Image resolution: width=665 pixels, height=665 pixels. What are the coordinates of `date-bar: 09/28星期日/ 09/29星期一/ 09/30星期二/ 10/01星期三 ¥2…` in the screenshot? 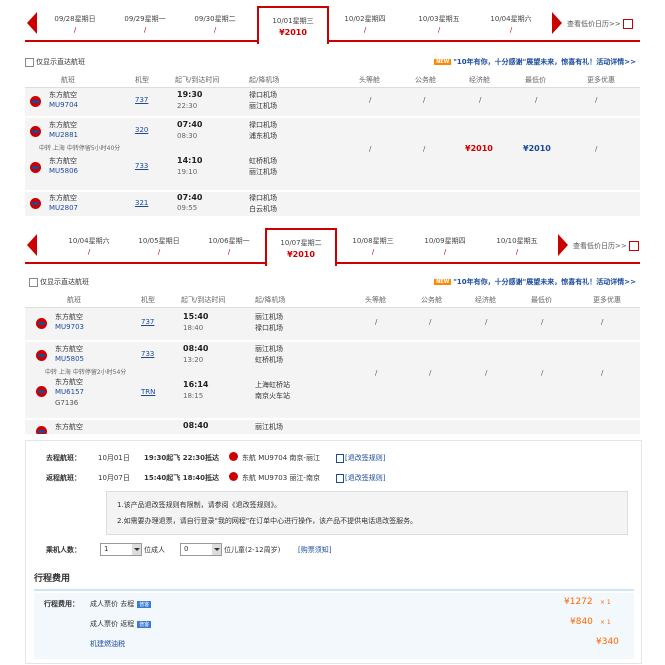 It's located at (332, 25).